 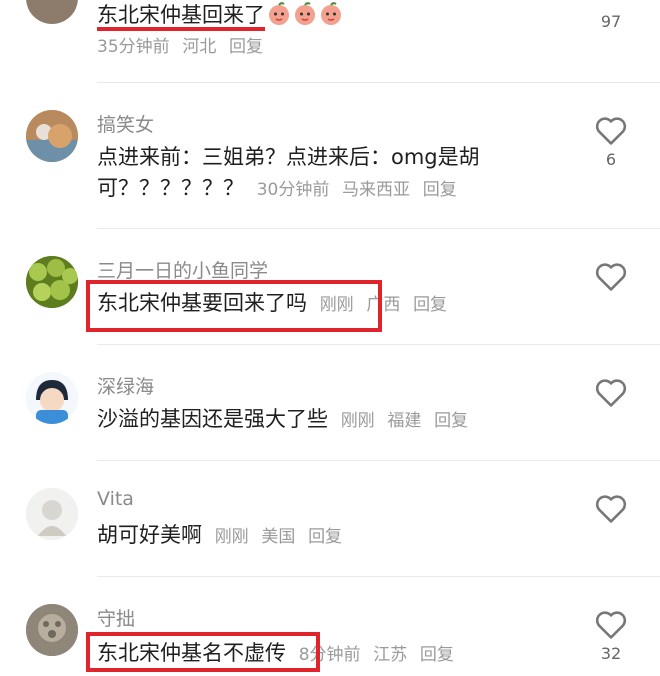 What do you see at coordinates (330, 41) in the screenshot?
I see `comment-item: 东北宋仲基回来了 35分钟前 河北 回复 97` at bounding box center [330, 41].